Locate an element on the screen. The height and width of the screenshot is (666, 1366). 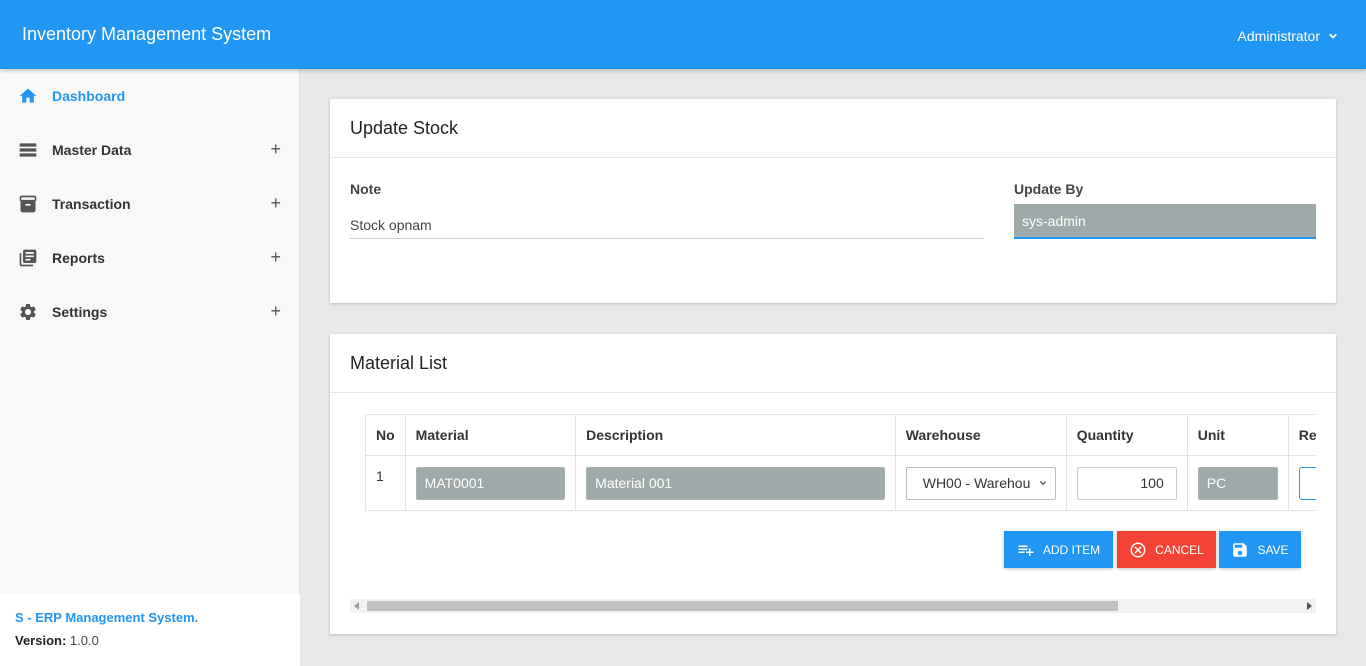
material-cell: MAT0001 is located at coordinates (490, 483).